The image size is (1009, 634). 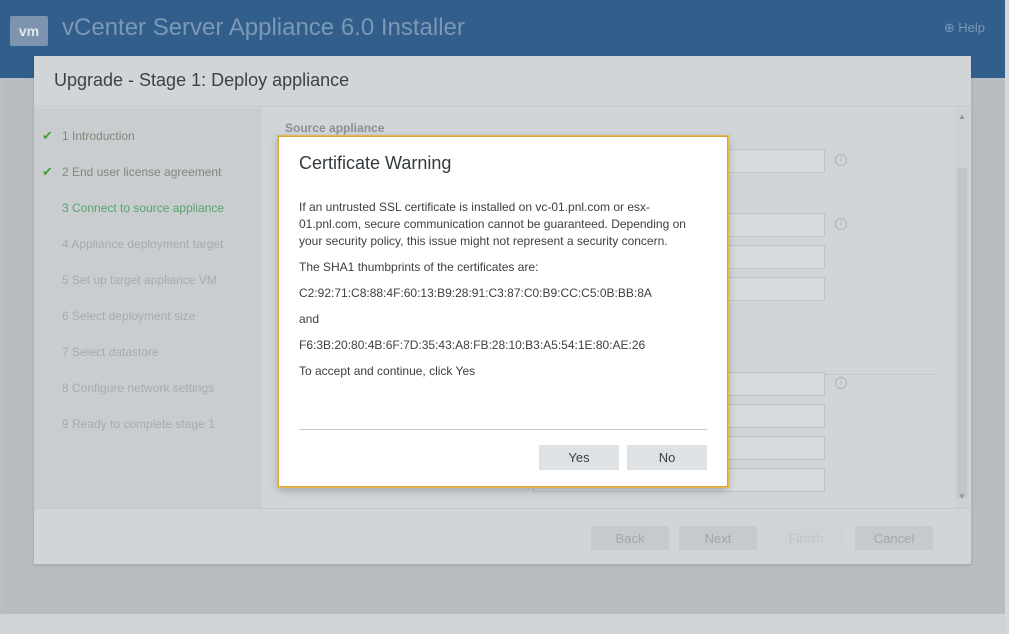 I want to click on scroll-thumb, so click(x=962, y=333).